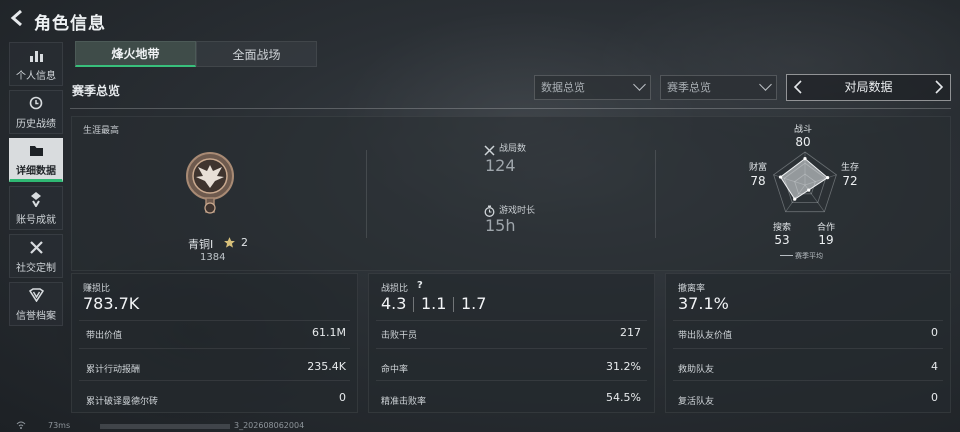 The image size is (960, 432). I want to click on dropdown-value: 赛季总览, so click(689, 87).